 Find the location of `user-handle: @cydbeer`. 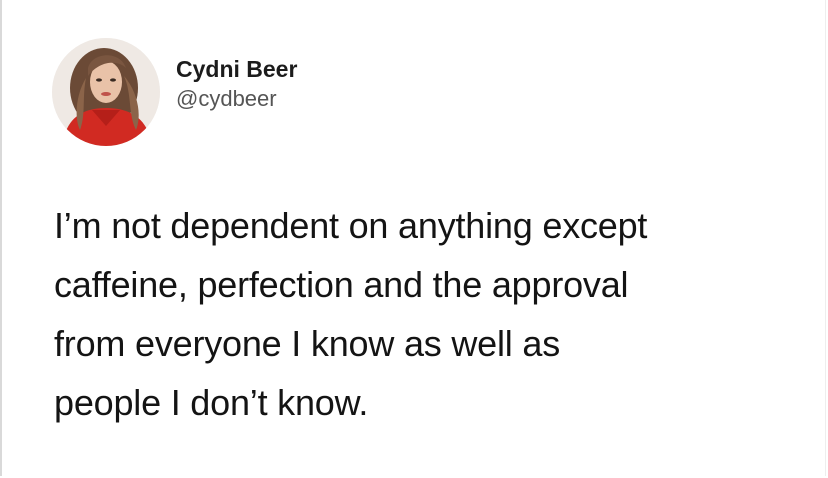

user-handle: @cydbeer is located at coordinates (236, 99).